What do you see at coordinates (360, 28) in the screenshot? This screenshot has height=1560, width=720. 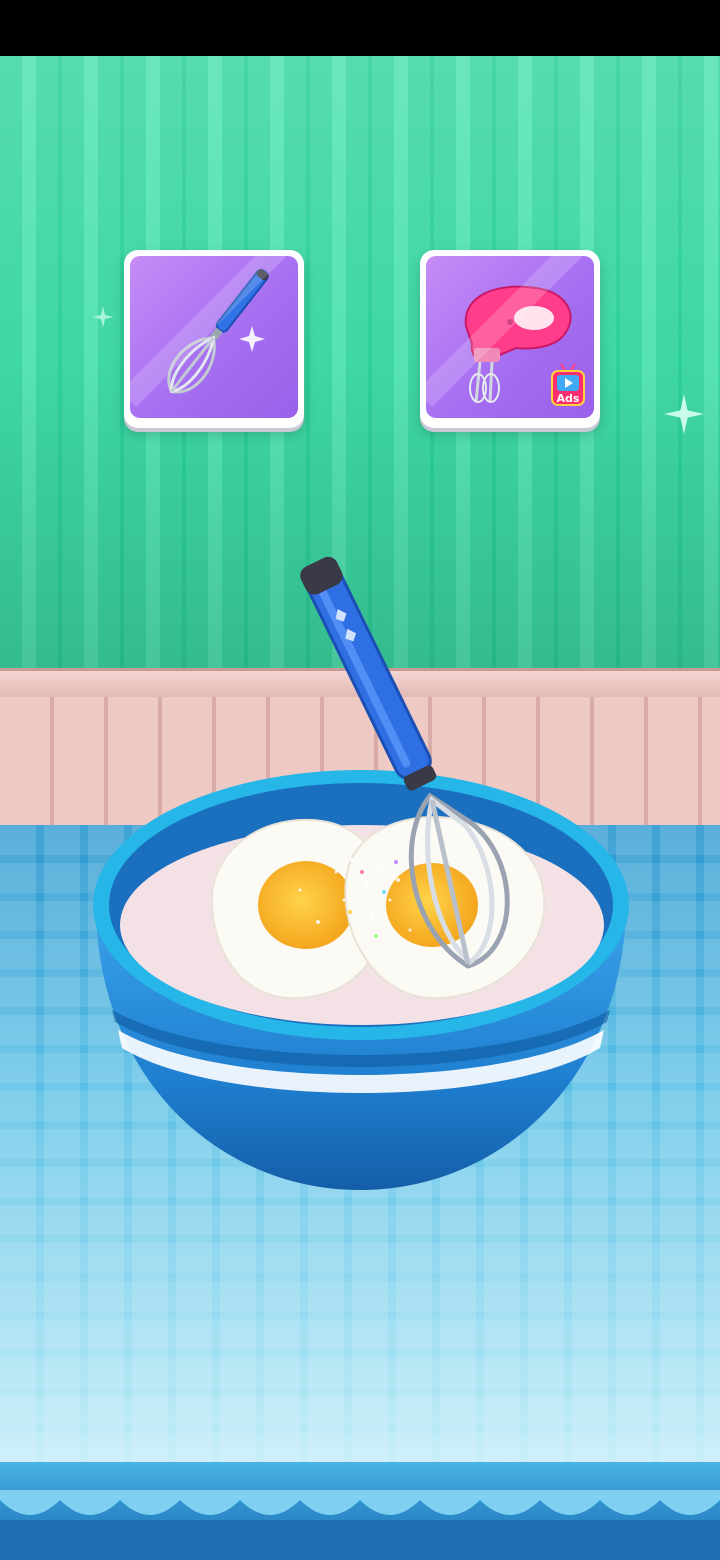 I see `status-bar` at bounding box center [360, 28].